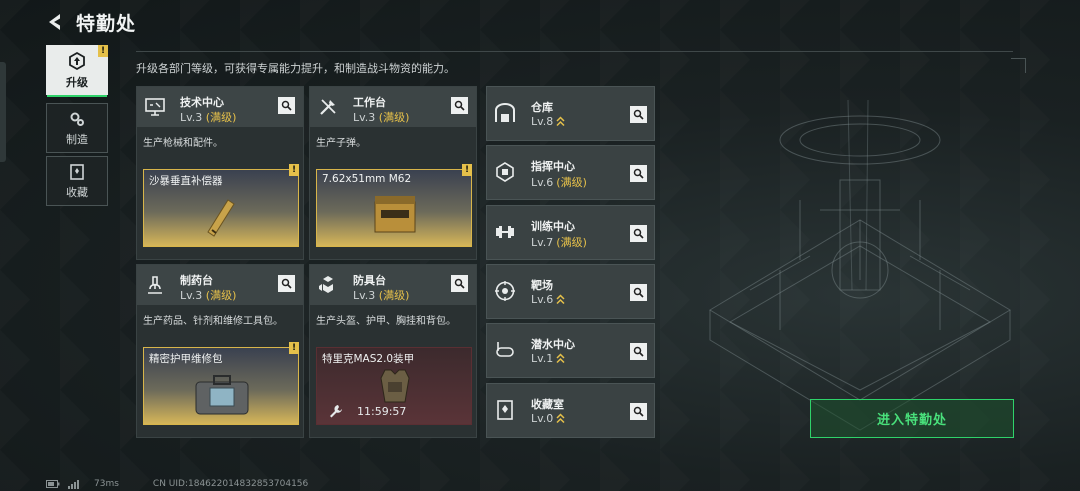 The width and height of the screenshot is (1080, 491). I want to click on card-header: 技术中心 Lv.3 (满级), so click(220, 107).